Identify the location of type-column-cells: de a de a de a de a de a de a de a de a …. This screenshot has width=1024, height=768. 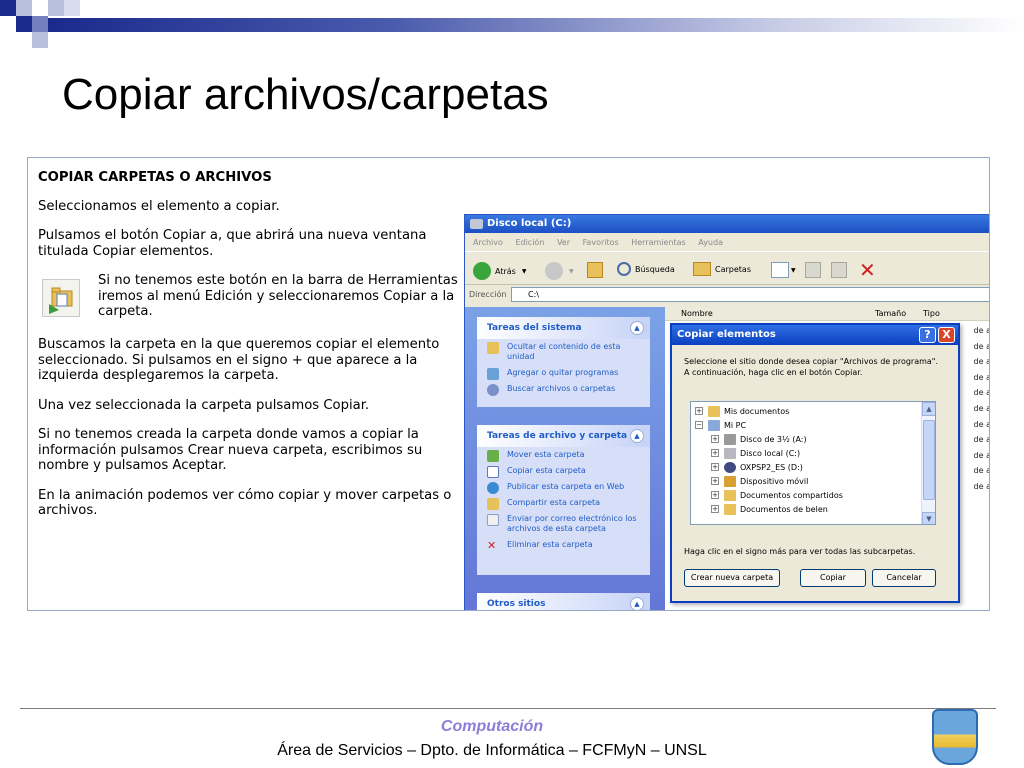
(981, 409).